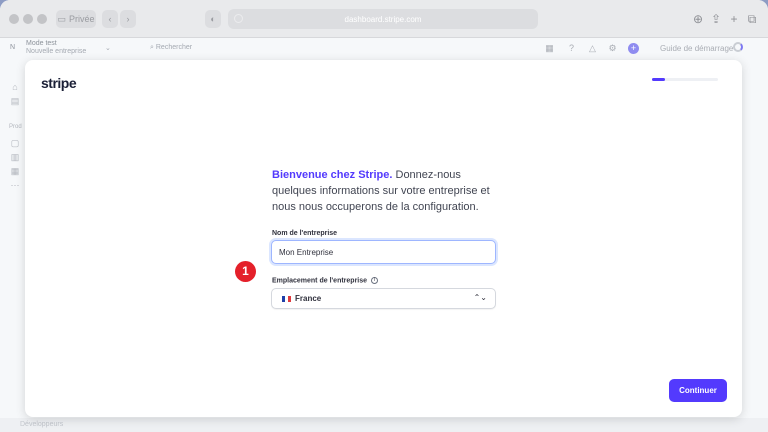 Image resolution: width=768 pixels, height=432 pixels. What do you see at coordinates (15, 101) in the screenshot?
I see `balance-icon: ▤` at bounding box center [15, 101].